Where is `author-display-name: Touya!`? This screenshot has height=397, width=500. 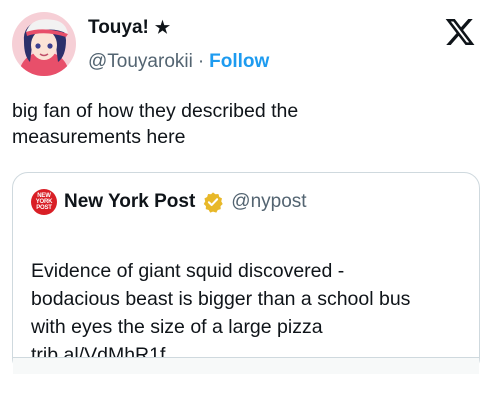
author-display-name: Touya! is located at coordinates (118, 28).